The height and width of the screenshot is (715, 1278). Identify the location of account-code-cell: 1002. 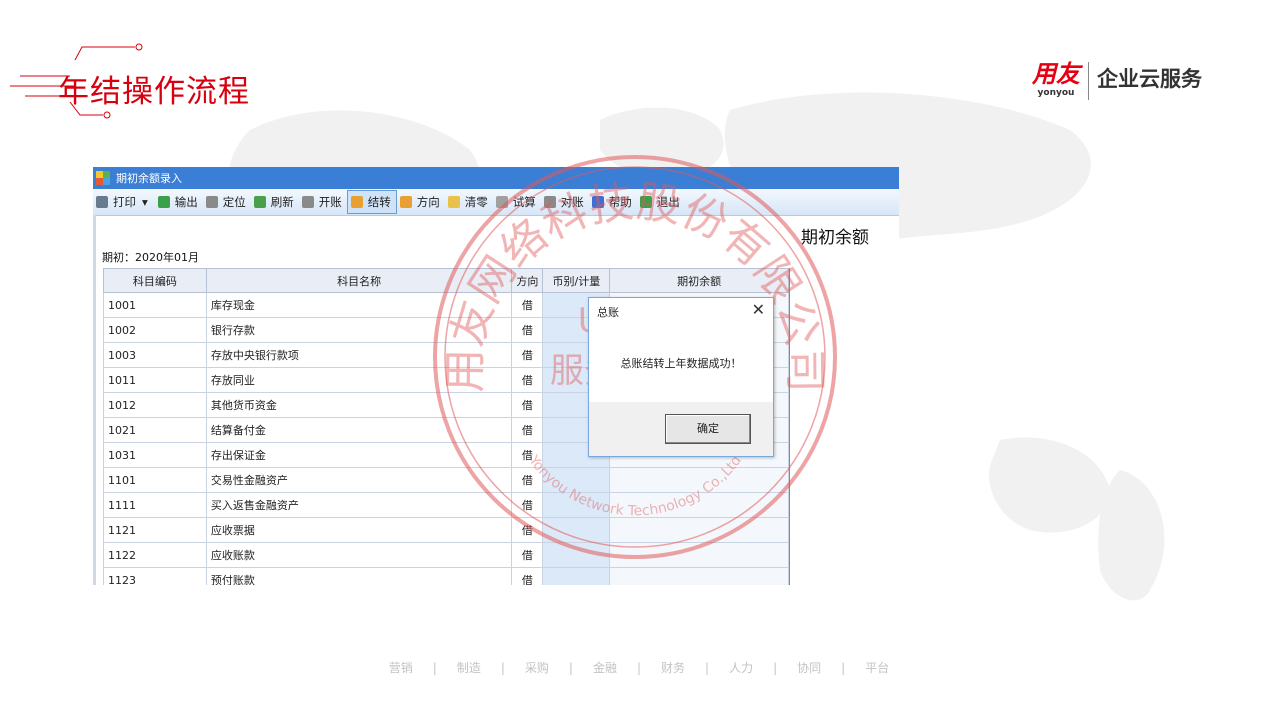
(155, 330).